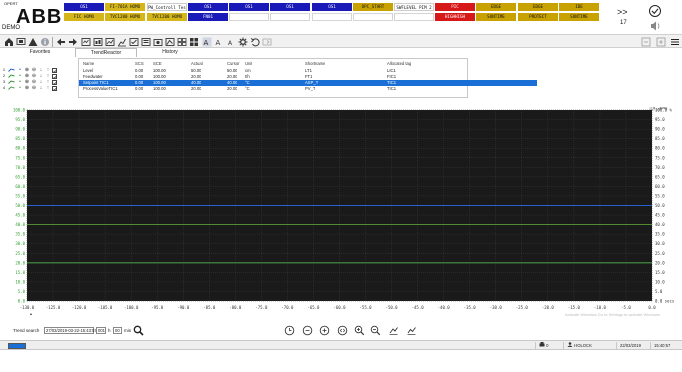  What do you see at coordinates (117, 330) in the screenshot?
I see `minutes-input: 00` at bounding box center [117, 330].